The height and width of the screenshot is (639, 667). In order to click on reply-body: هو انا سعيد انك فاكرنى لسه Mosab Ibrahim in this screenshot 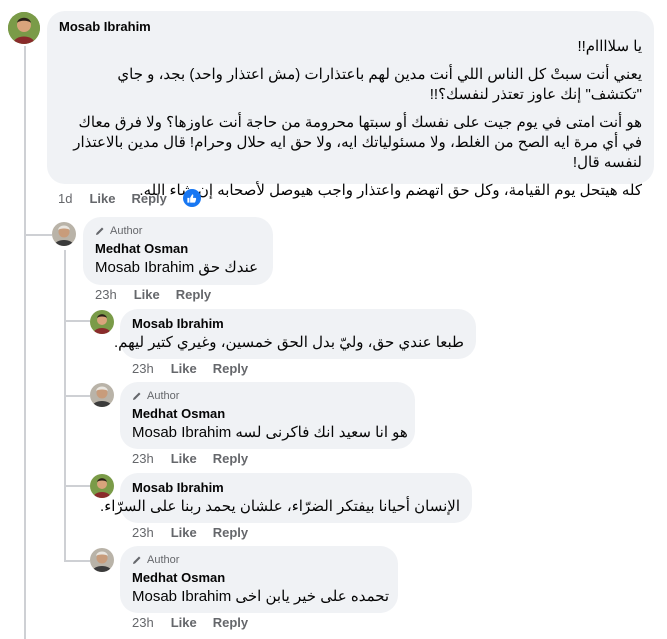, I will do `click(270, 433)`.